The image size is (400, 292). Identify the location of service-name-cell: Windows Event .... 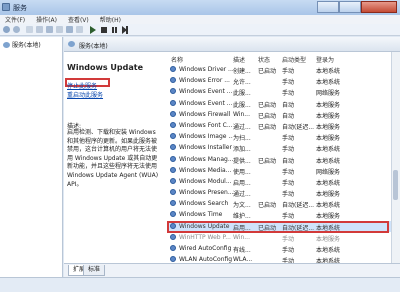
(206, 103).